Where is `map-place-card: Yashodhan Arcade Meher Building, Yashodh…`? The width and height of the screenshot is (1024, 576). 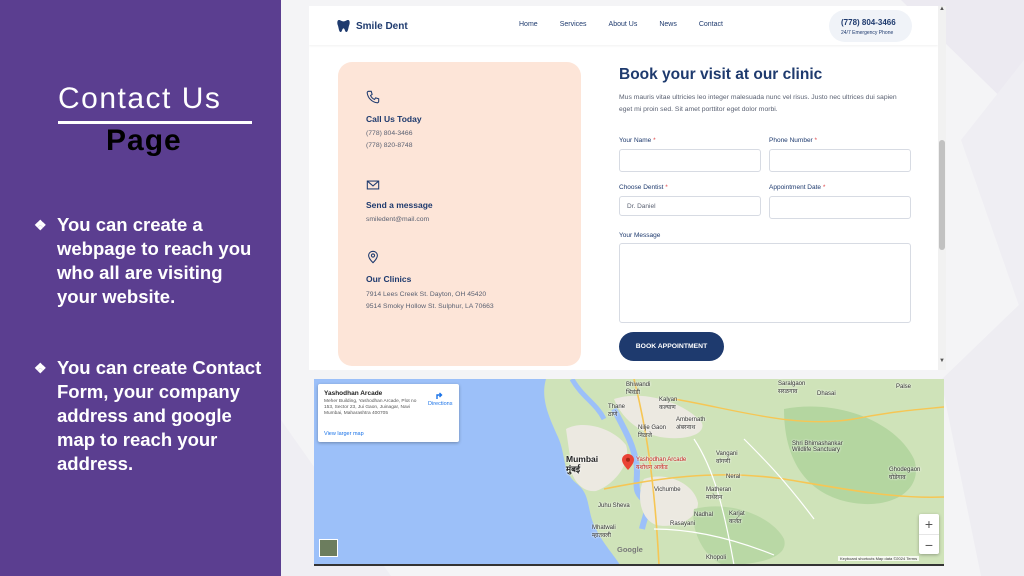
map-place-card: Yashodhan Arcade Meher Building, Yashodh… is located at coordinates (388, 413).